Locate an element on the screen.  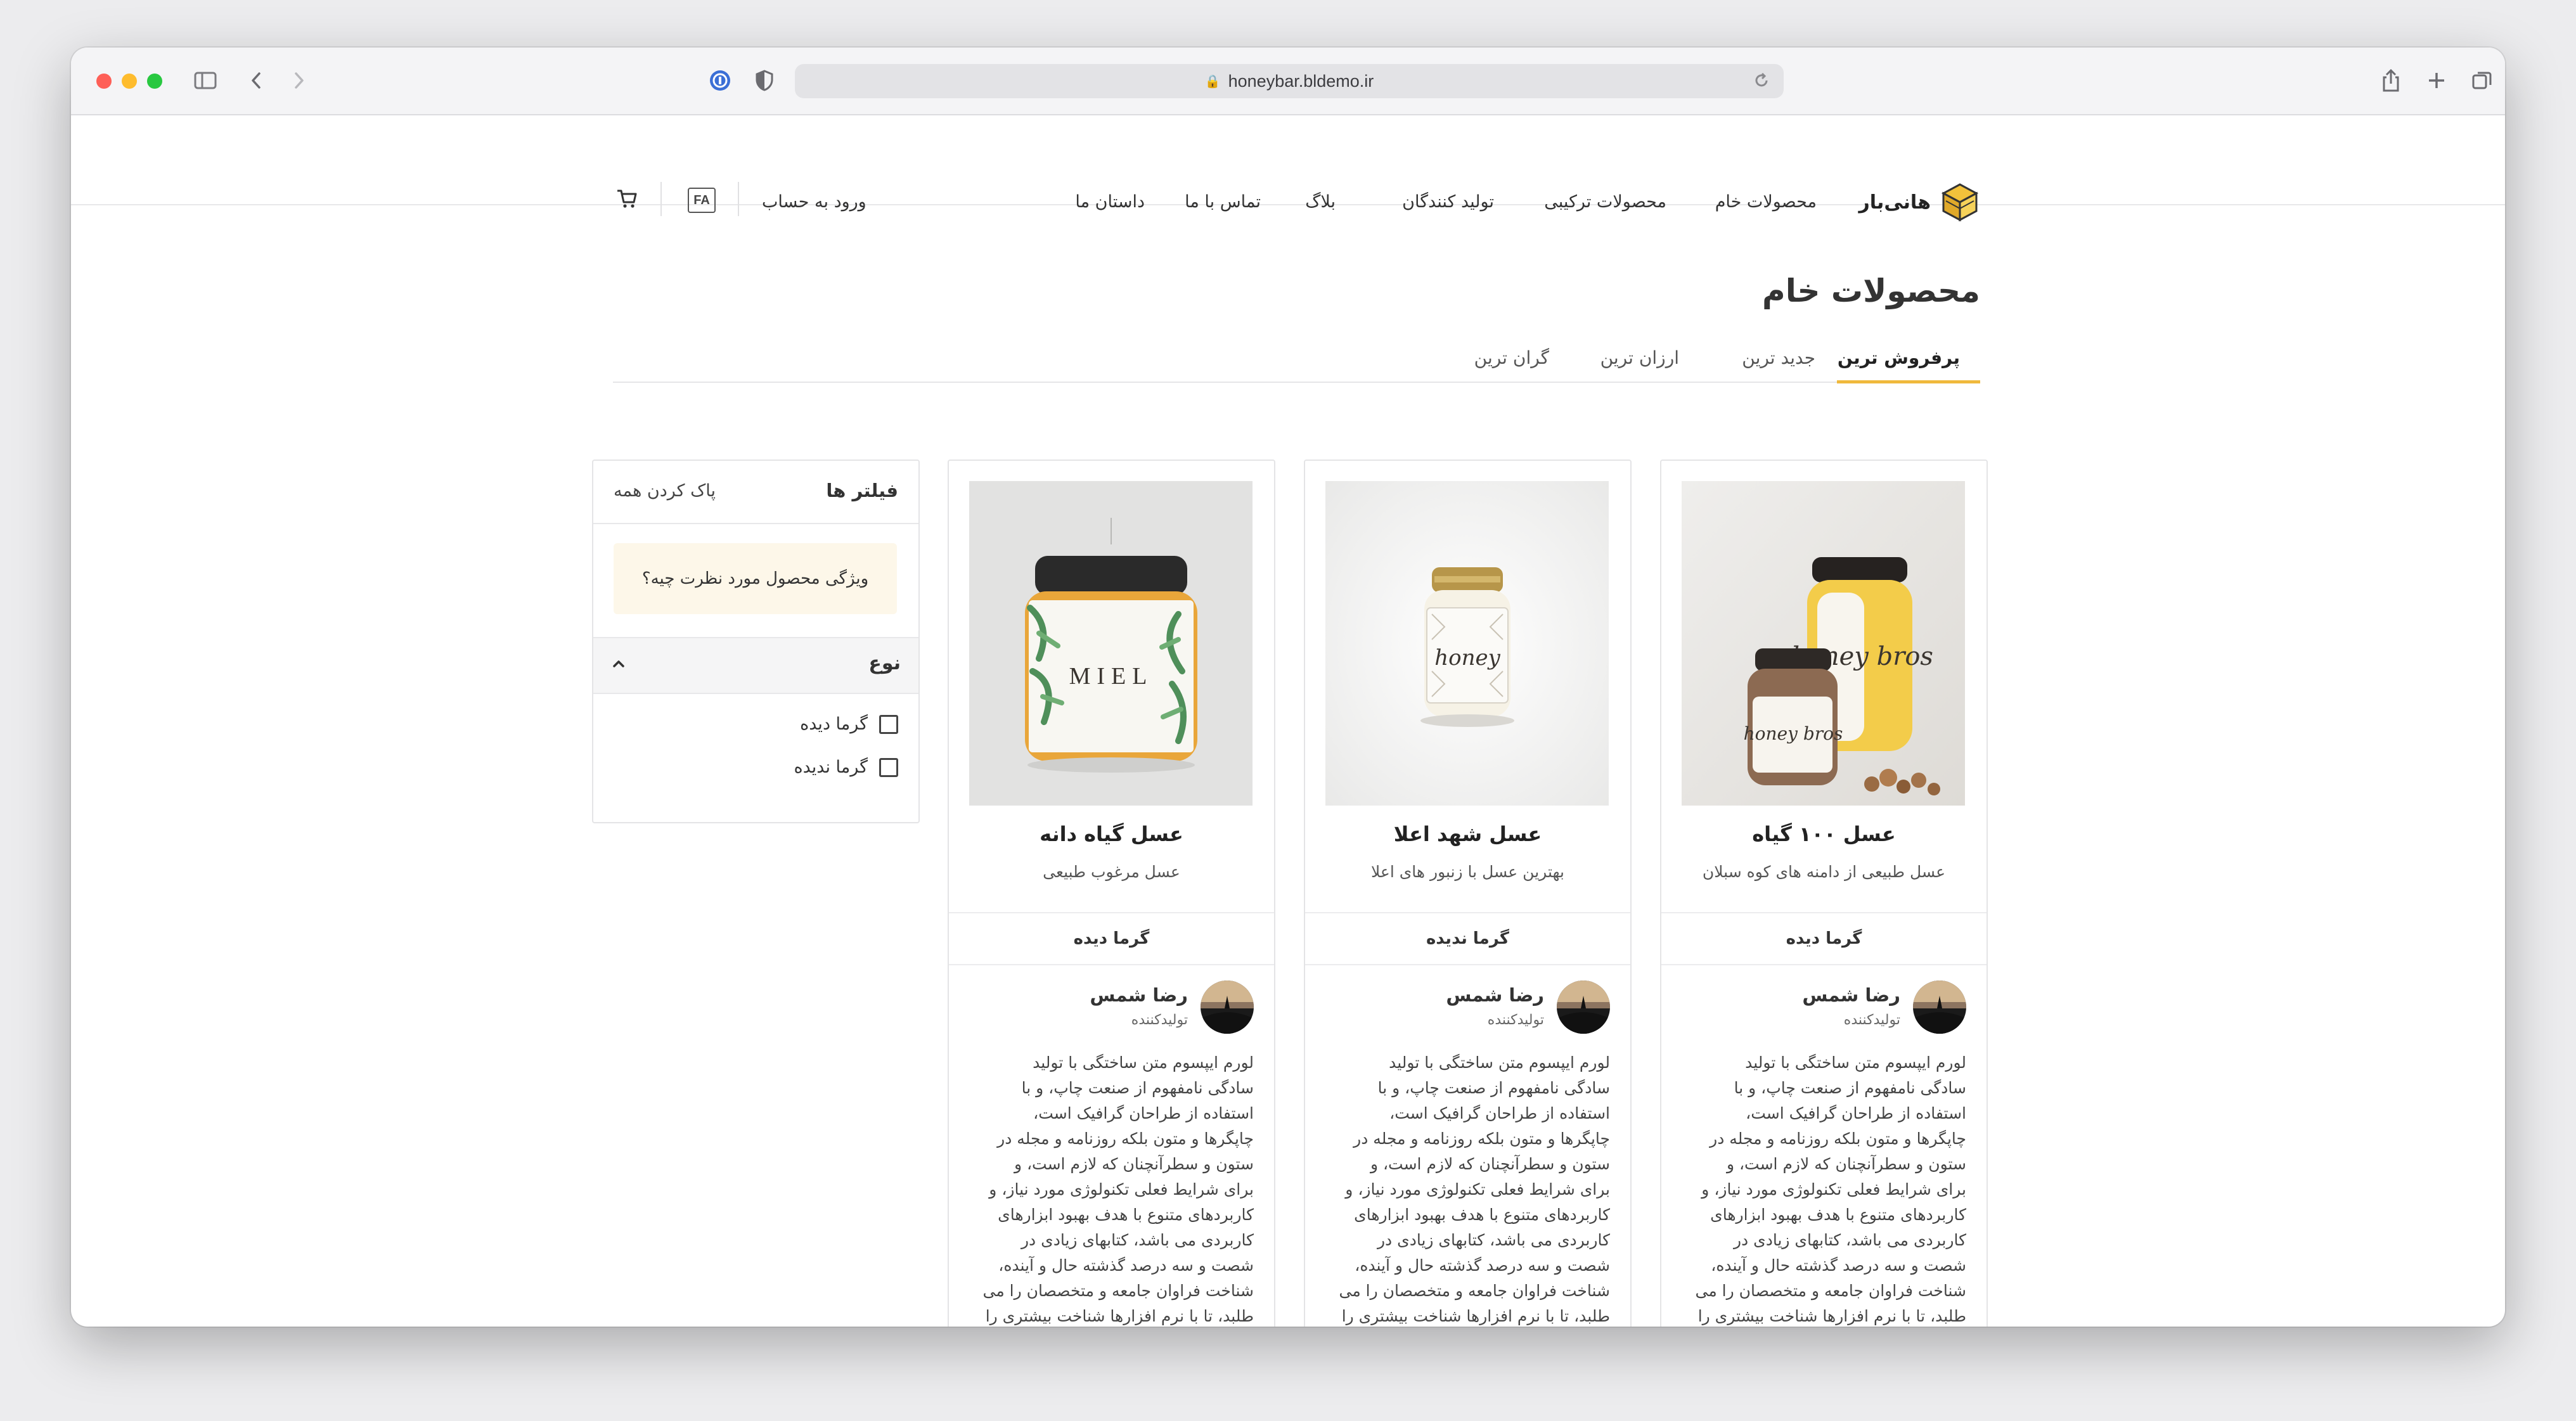
heated-label: گرما دیده is located at coordinates (834, 724).